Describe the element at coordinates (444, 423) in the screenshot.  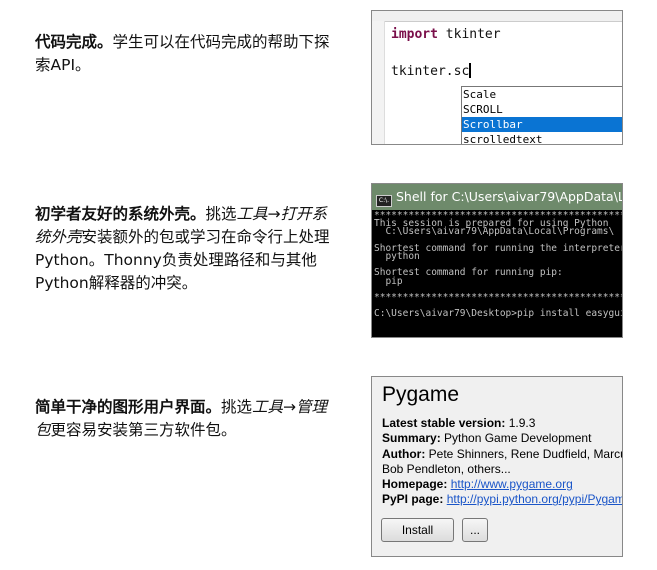
I see `label: Latest stable version:` at that location.